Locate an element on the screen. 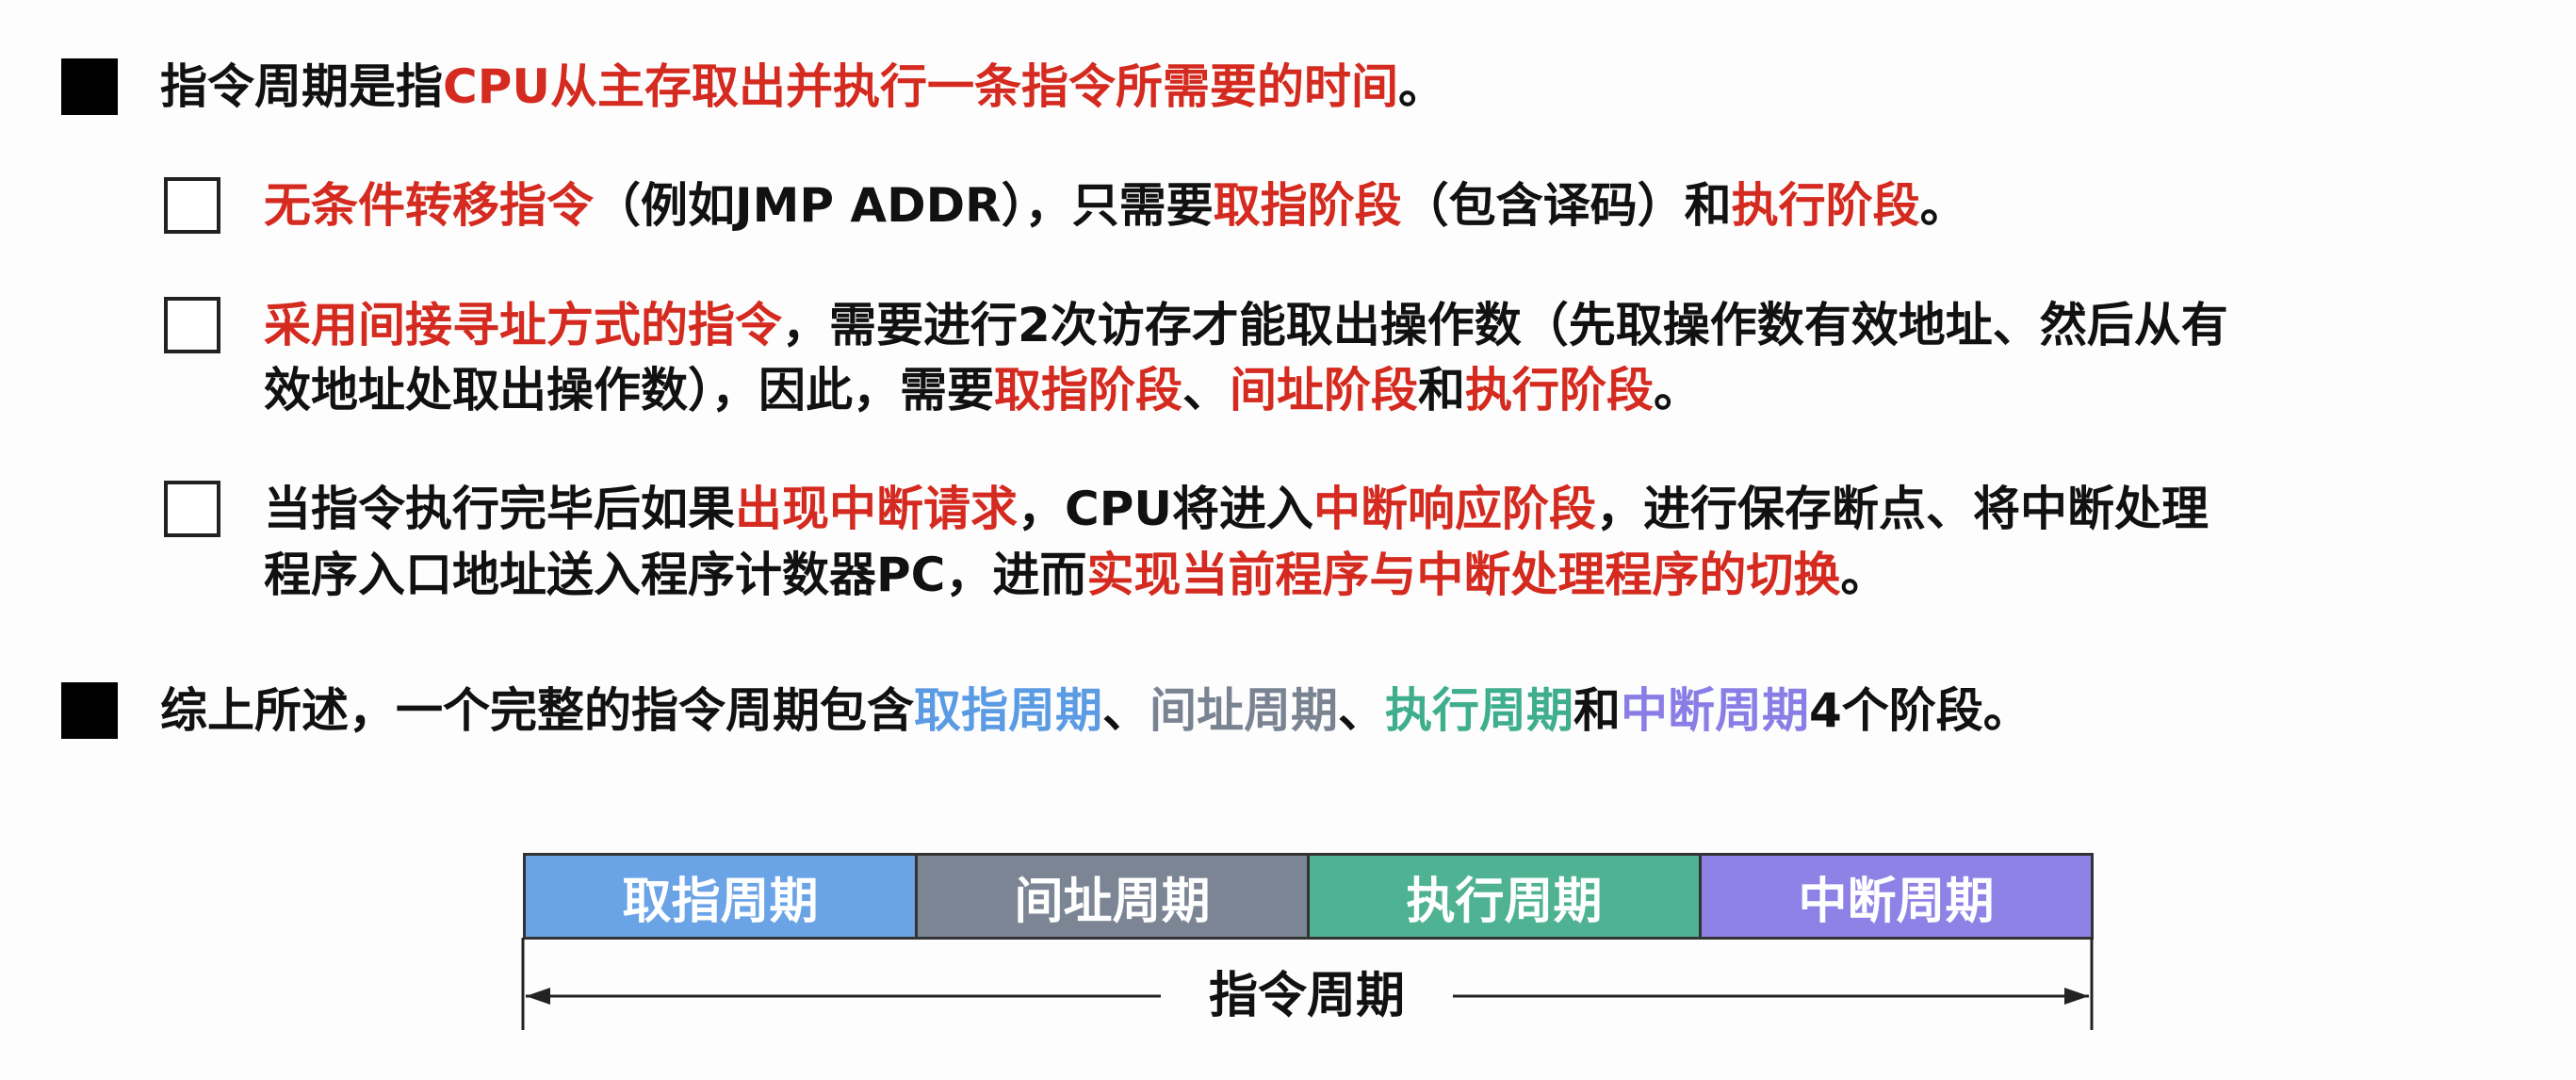 The height and width of the screenshot is (1080, 2576). sub-2-h4: 执行阶段 is located at coordinates (1559, 390).